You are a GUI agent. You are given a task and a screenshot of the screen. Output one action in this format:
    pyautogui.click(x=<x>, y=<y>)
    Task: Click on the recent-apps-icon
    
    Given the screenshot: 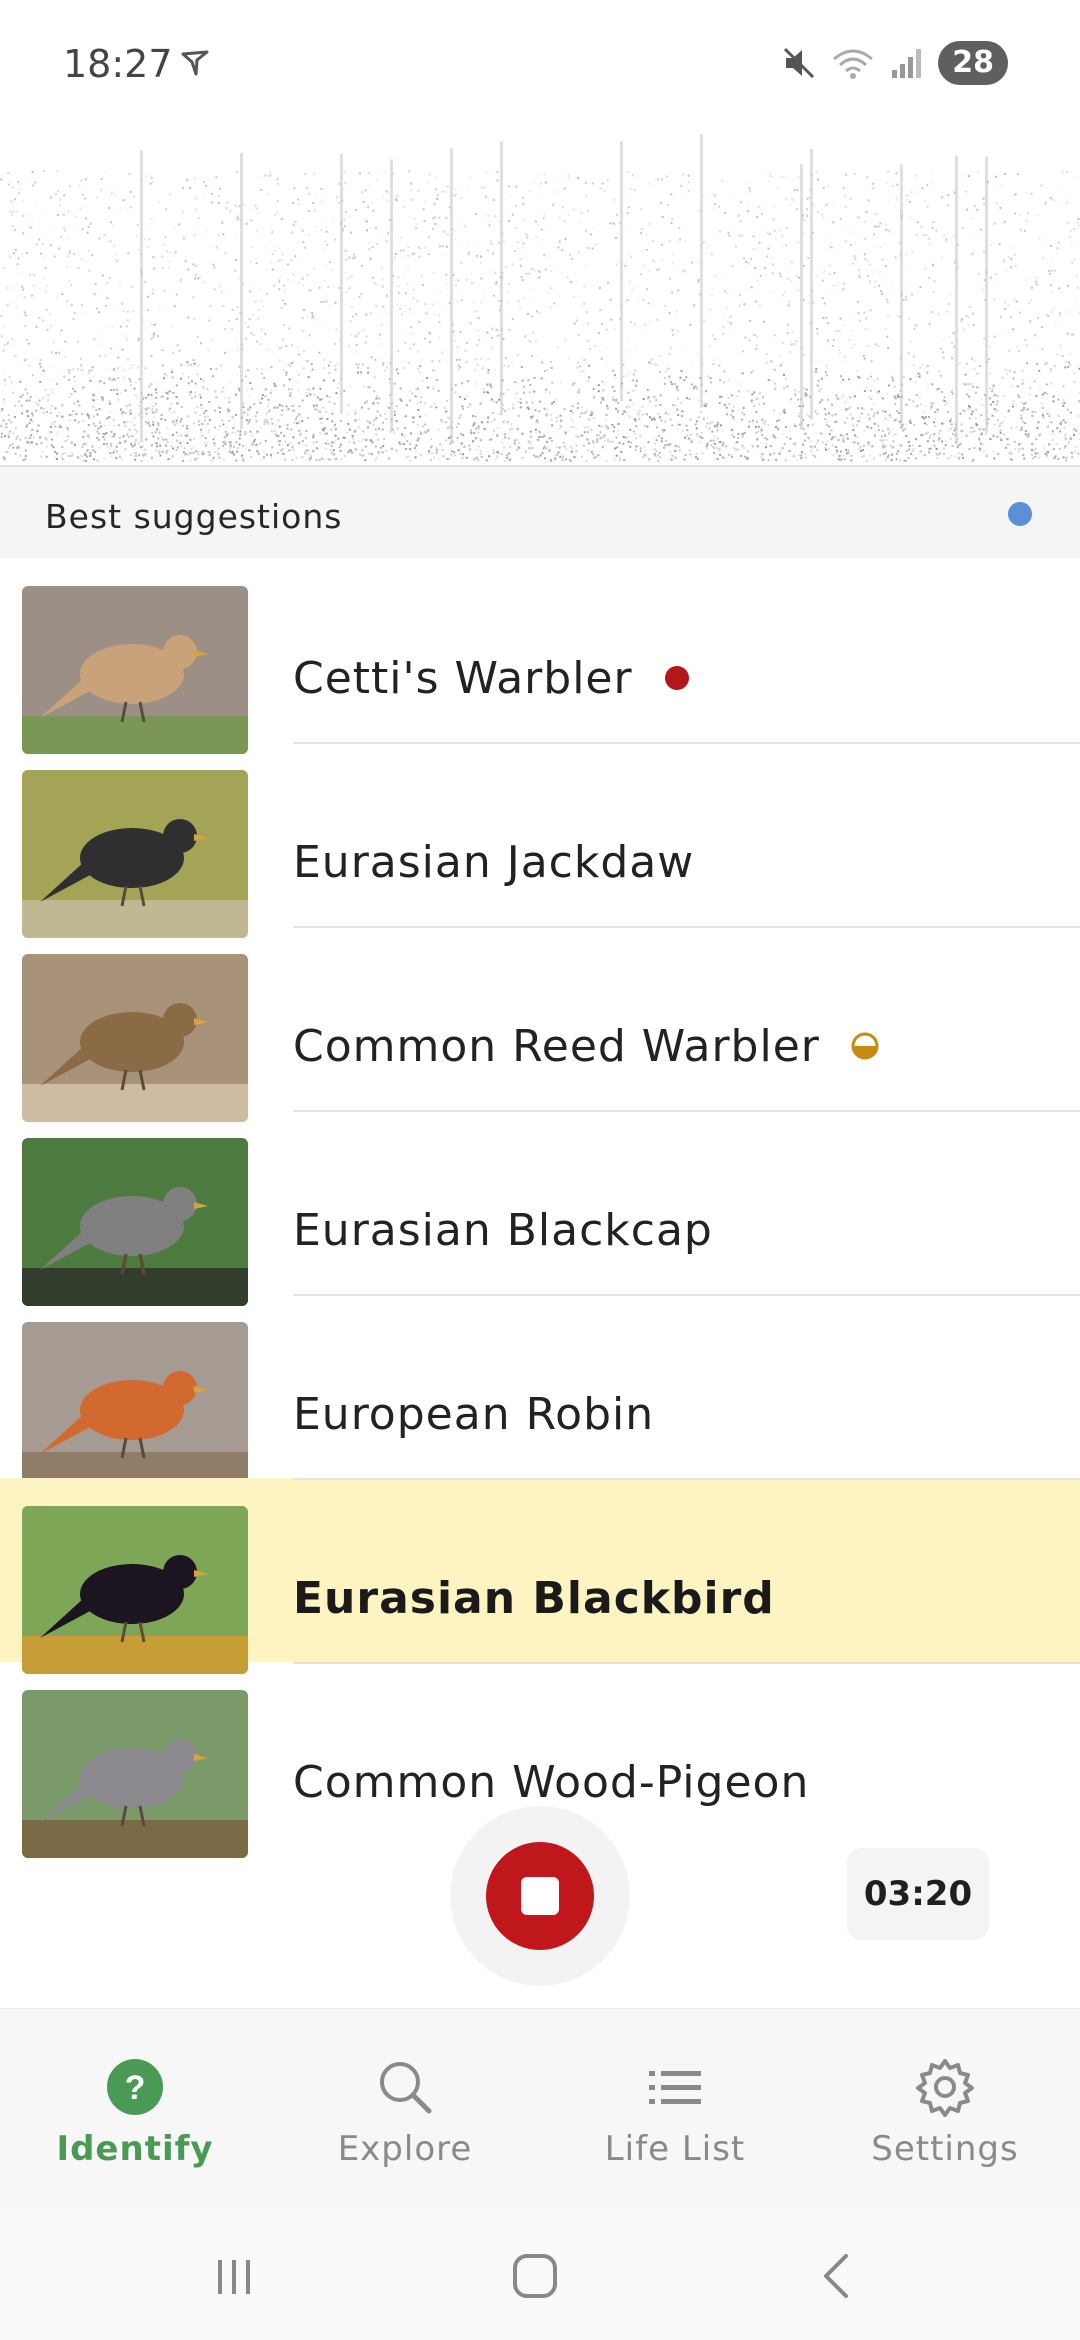 What is the action you would take?
    pyautogui.click(x=234, y=2276)
    